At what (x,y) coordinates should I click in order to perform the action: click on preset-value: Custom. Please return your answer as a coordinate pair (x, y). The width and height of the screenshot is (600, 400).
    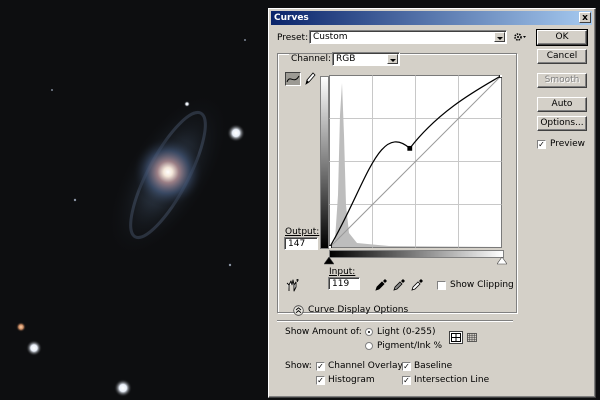
    Looking at the image, I should click on (330, 37).